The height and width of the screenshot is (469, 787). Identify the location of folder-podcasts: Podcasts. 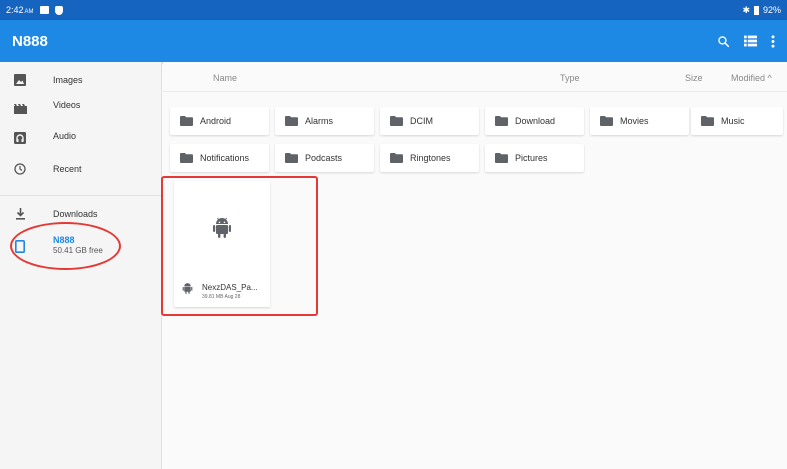
(324, 158).